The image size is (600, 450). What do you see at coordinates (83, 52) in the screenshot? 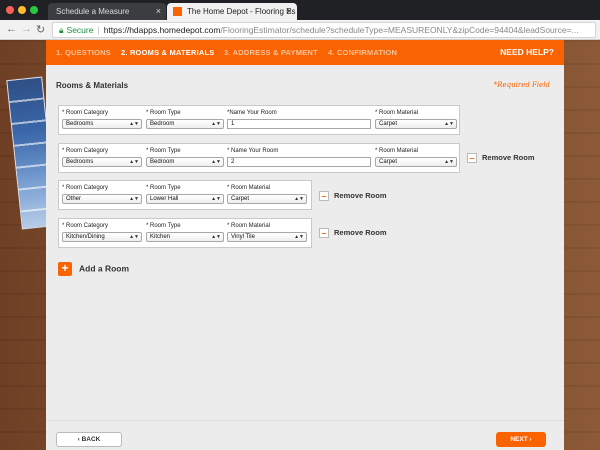
I see `step-questions: 1. QUESTIONS` at bounding box center [83, 52].